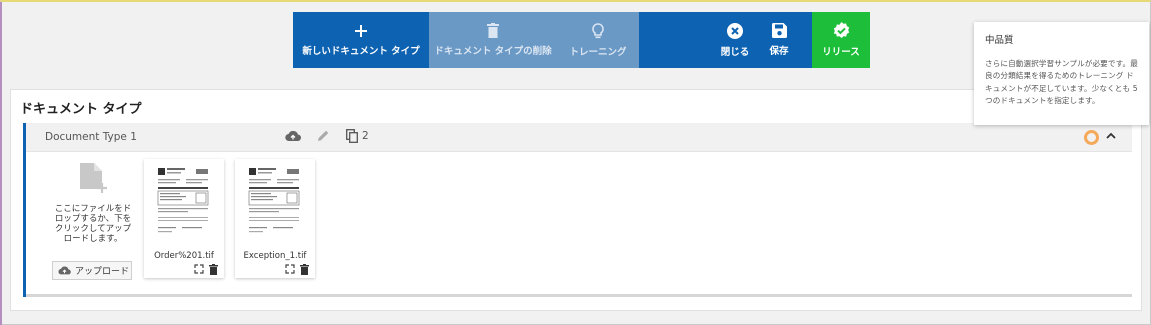  What do you see at coordinates (91, 137) in the screenshot?
I see `document-type-name: Document Type 1` at bounding box center [91, 137].